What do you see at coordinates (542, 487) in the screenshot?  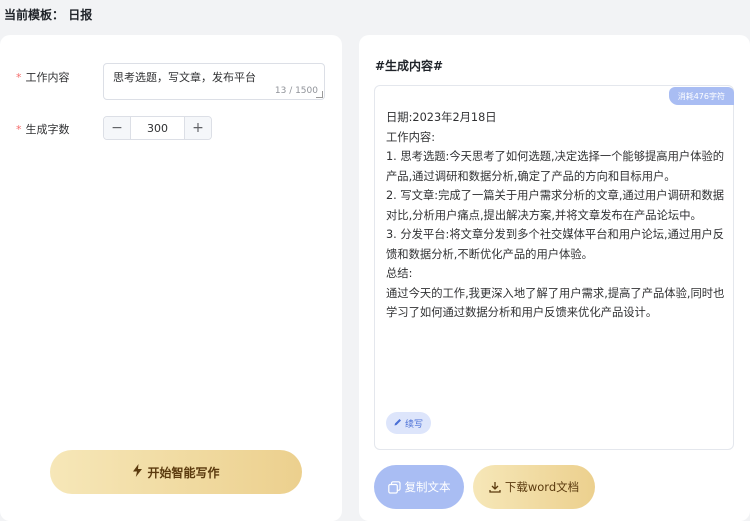 I see `download-word-label: 下载word文档` at bounding box center [542, 487].